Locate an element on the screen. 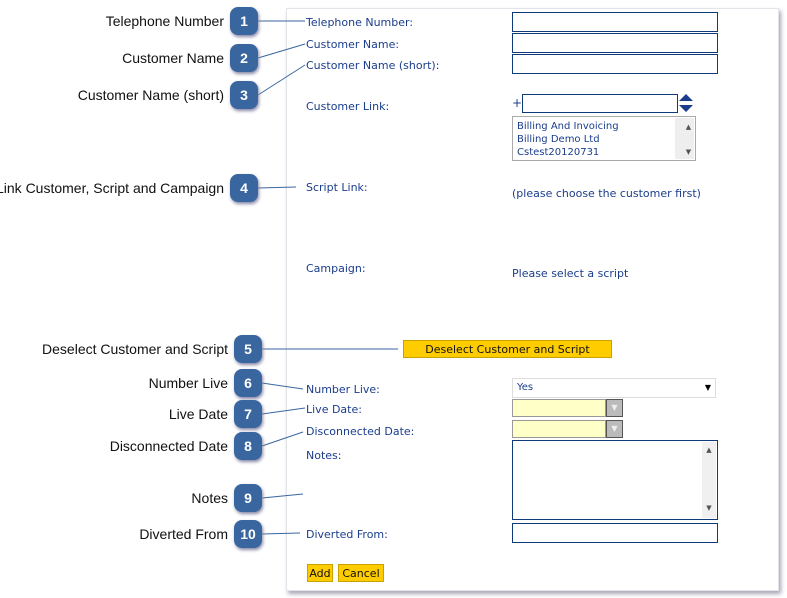 The image size is (787, 598). list-item: Billing Demo Ltd is located at coordinates (604, 139).